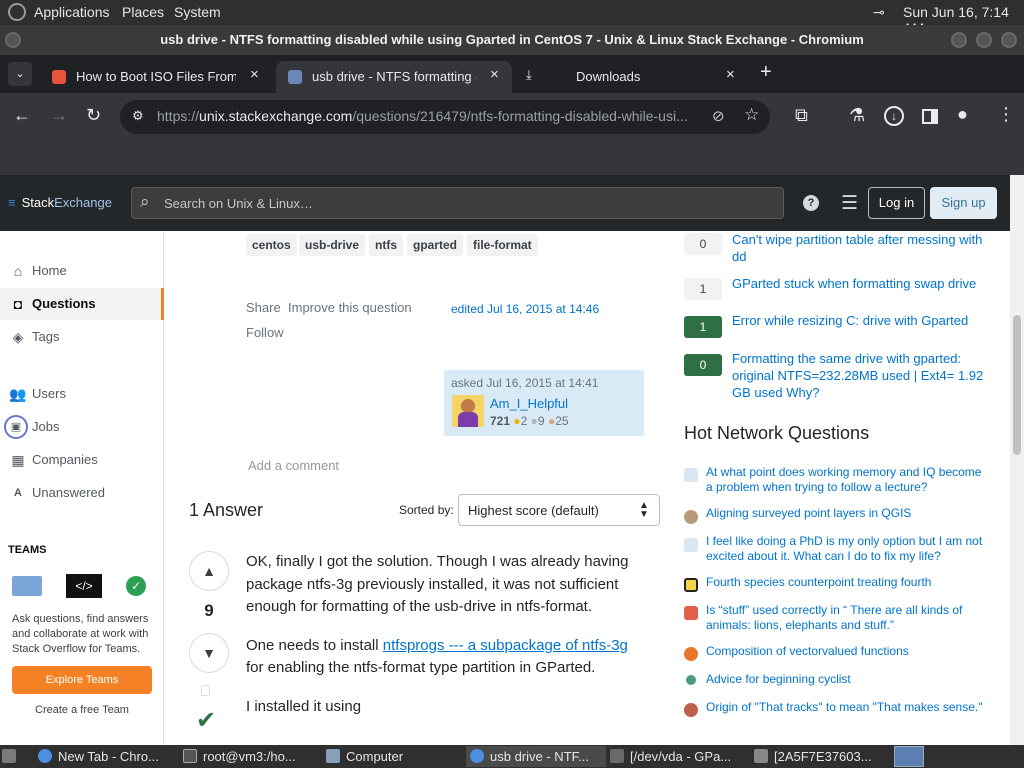 The width and height of the screenshot is (1024, 768). Describe the element at coordinates (751, 115) in the screenshot. I see `bookmark-star-icon: ☆` at that location.